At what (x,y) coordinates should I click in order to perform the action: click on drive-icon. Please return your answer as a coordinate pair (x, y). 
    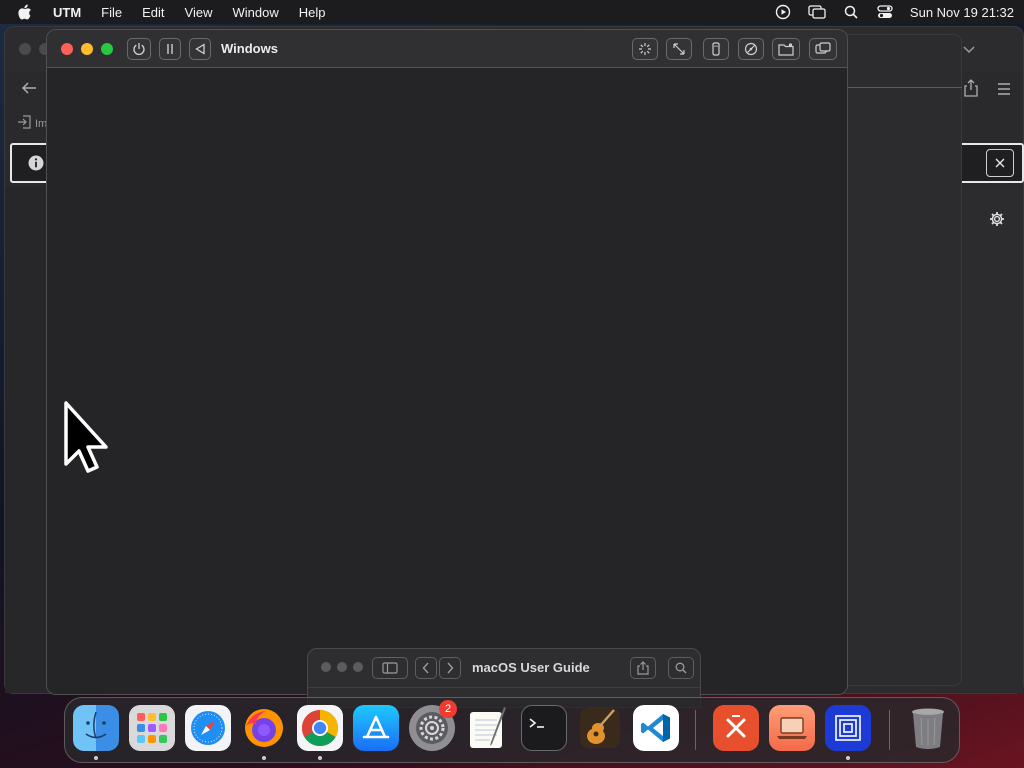
    Looking at the image, I should click on (751, 49).